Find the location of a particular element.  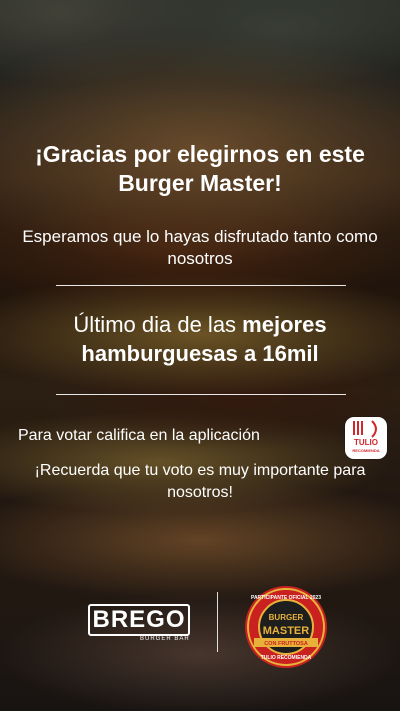

divider-top is located at coordinates (201, 285).